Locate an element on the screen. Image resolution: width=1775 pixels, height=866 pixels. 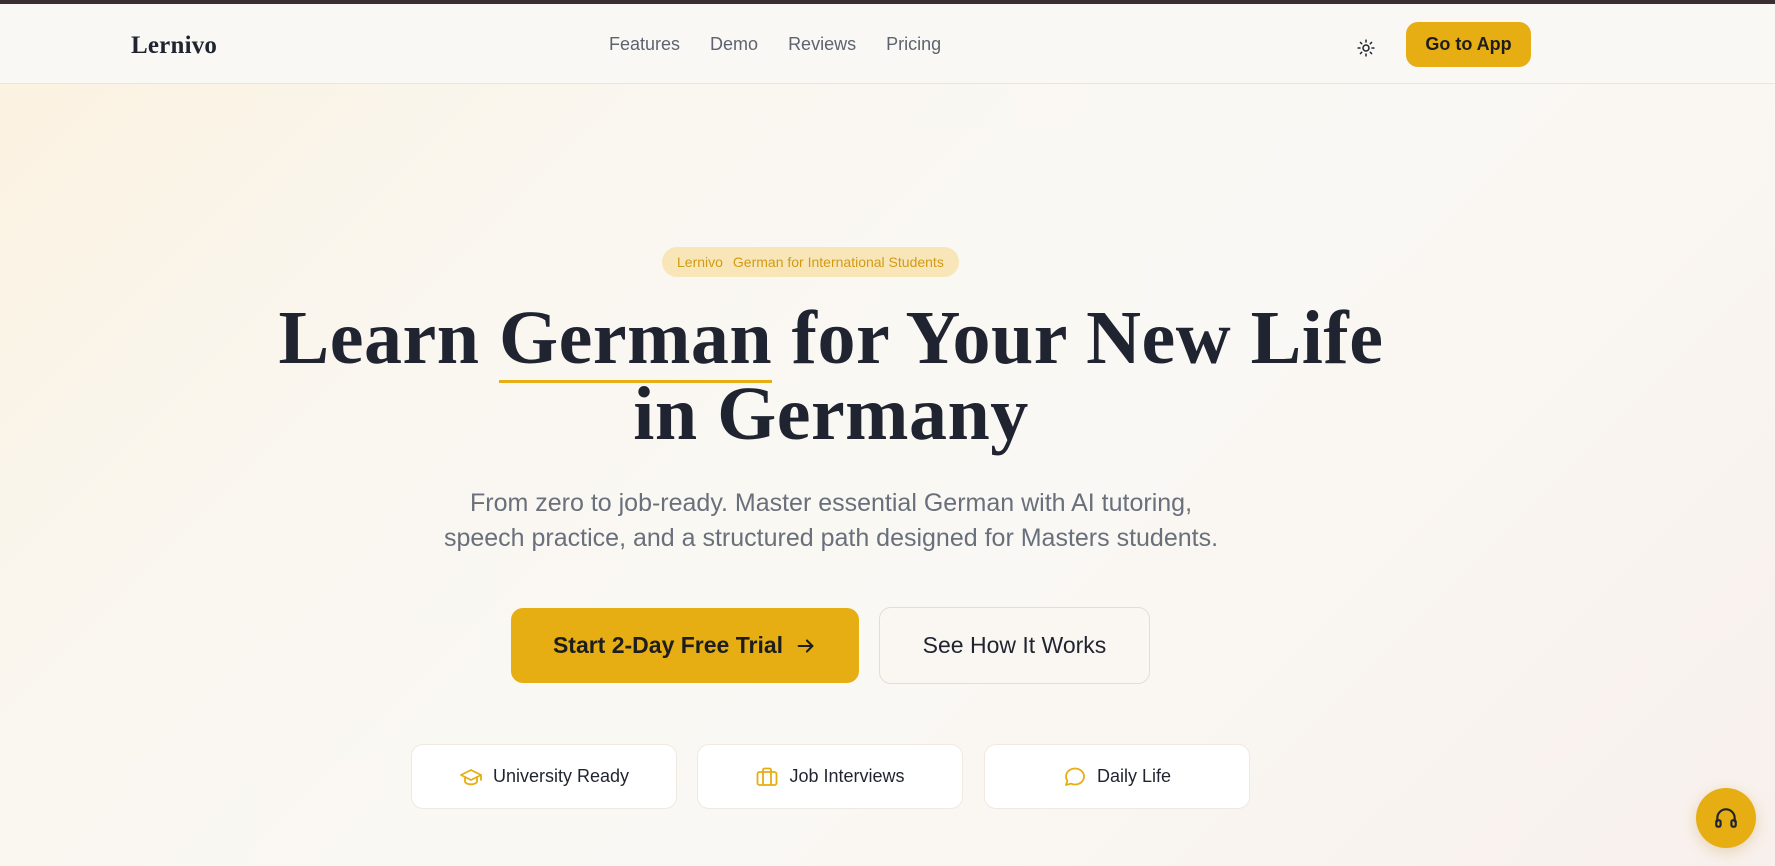
badge-brand: Lernivo is located at coordinates (700, 262).